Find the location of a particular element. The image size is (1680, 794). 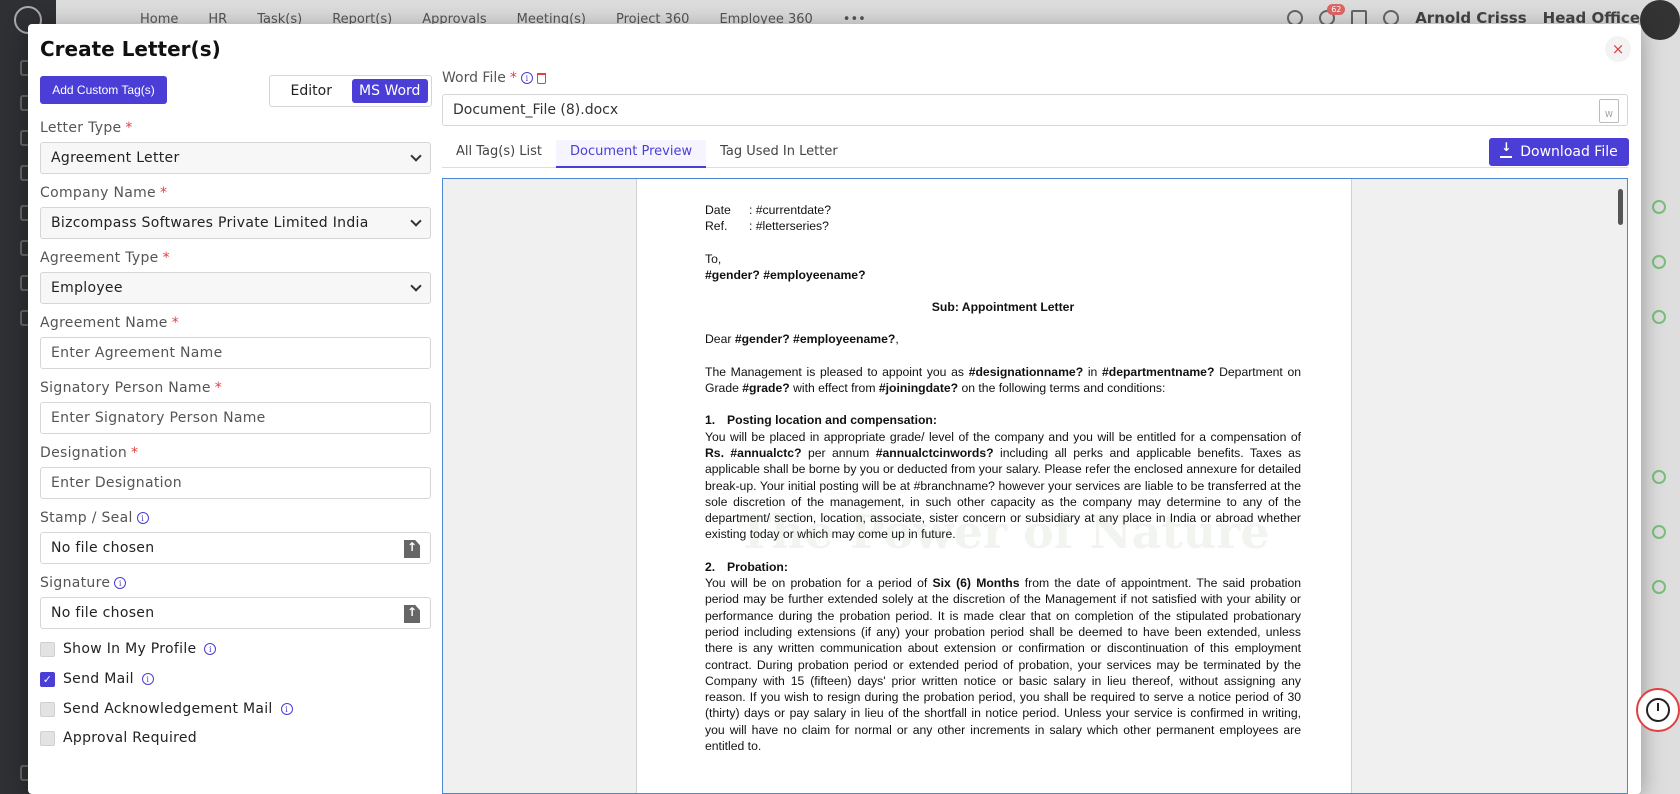

ref-label: Ref. is located at coordinates (716, 226).